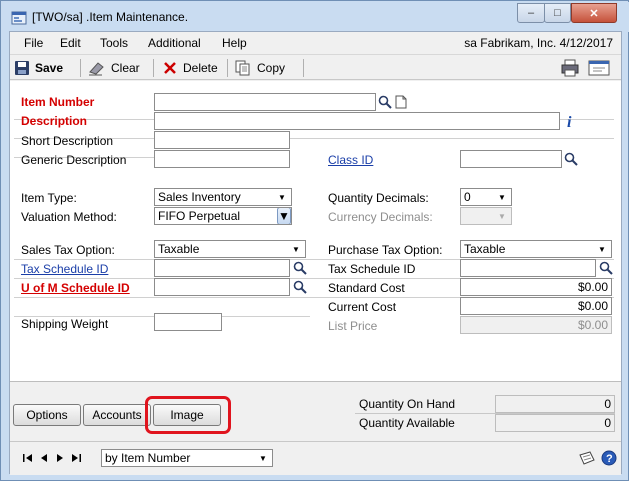 The width and height of the screenshot is (629, 481). Describe the element at coordinates (372, 269) in the screenshot. I see `purchase-tax-schedule-label: Tax Schedule ID` at that location.